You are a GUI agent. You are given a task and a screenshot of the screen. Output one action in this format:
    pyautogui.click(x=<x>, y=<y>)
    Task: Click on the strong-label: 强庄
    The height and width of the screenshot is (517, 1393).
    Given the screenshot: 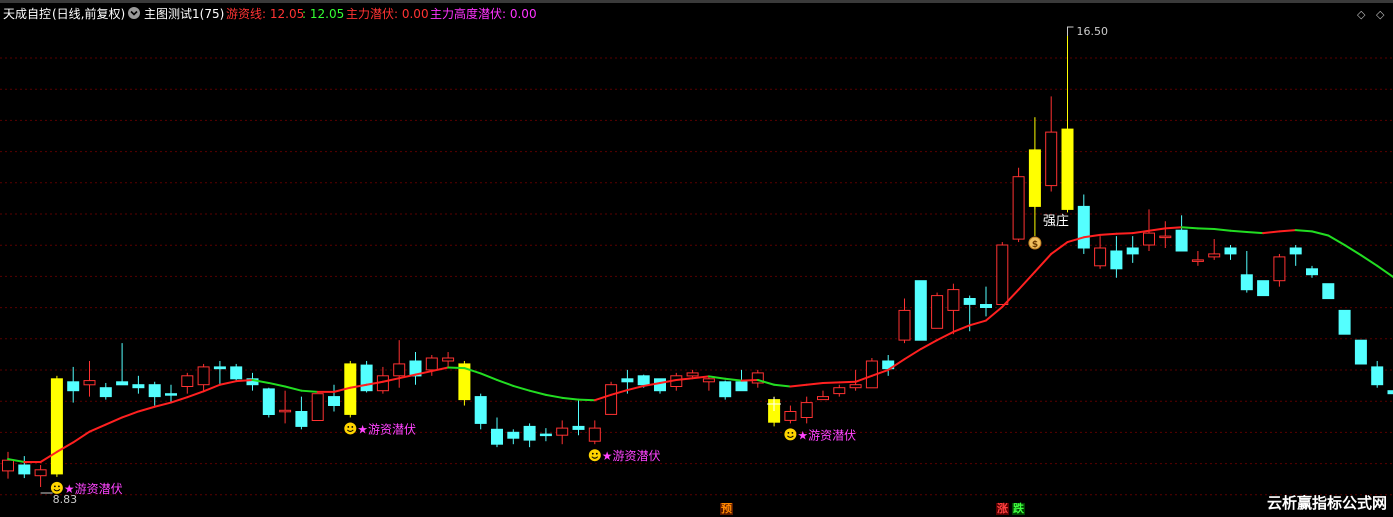 What is the action you would take?
    pyautogui.click(x=1056, y=221)
    